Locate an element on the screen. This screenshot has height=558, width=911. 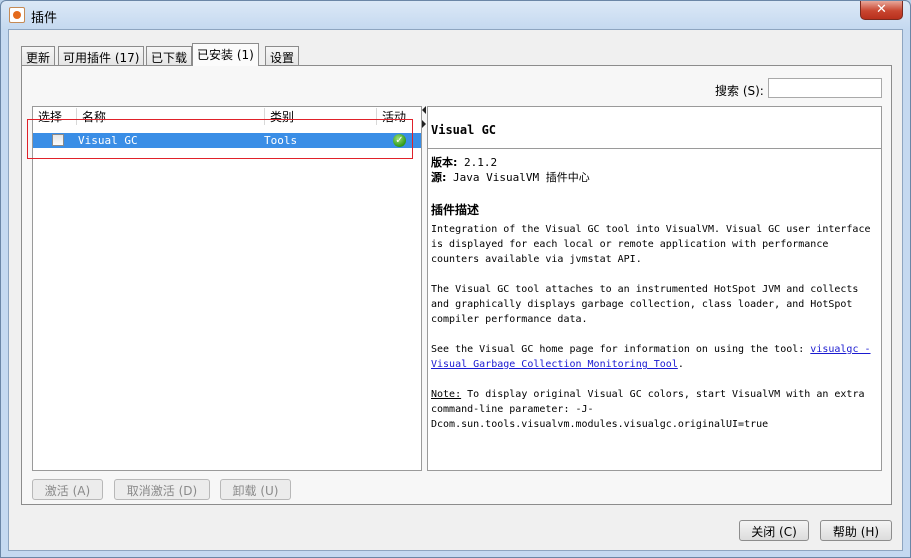
version-line: 版本: 2.1.2 is located at coordinates (653, 162).